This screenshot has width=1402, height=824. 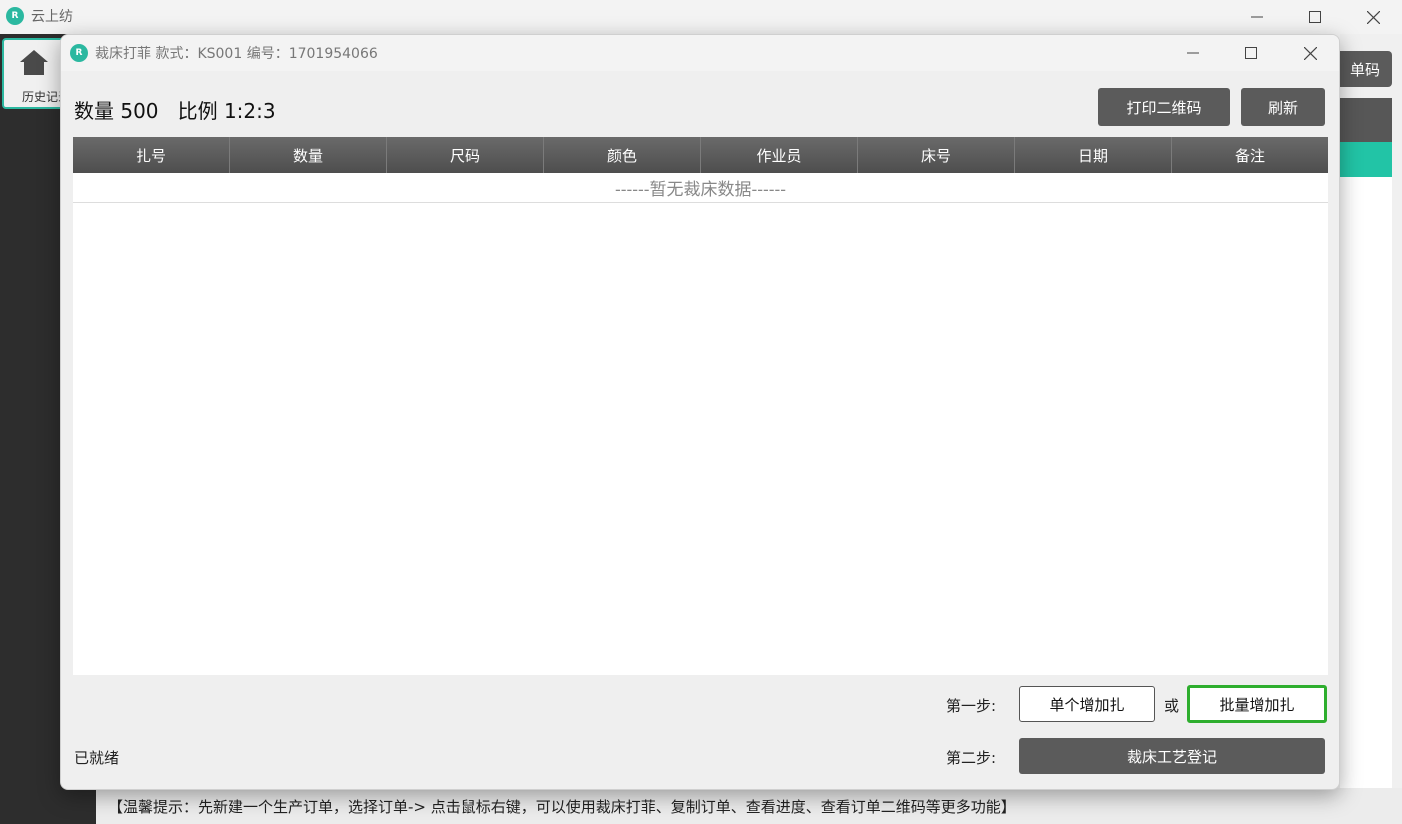 What do you see at coordinates (34, 62) in the screenshot?
I see `home-icon` at bounding box center [34, 62].